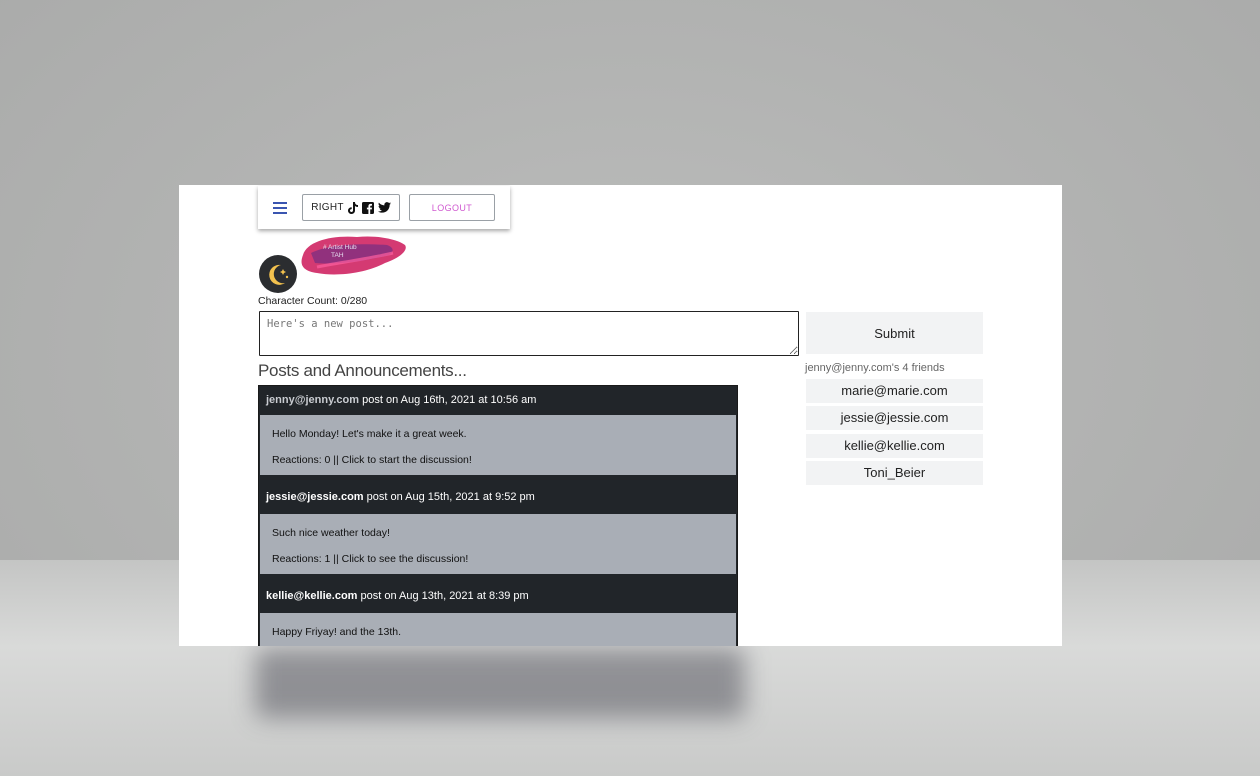 This screenshot has width=1260, height=776. What do you see at coordinates (337, 255) in the screenshot?
I see `logo-line2: TAH` at bounding box center [337, 255].